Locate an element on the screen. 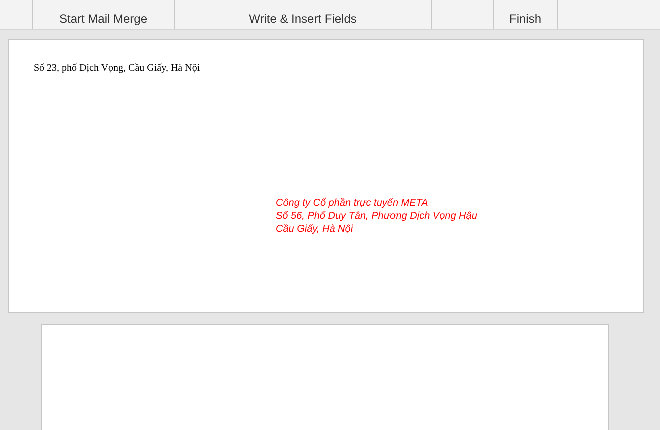 The image size is (660, 430). ribbon-group-label: Finish is located at coordinates (525, 19).